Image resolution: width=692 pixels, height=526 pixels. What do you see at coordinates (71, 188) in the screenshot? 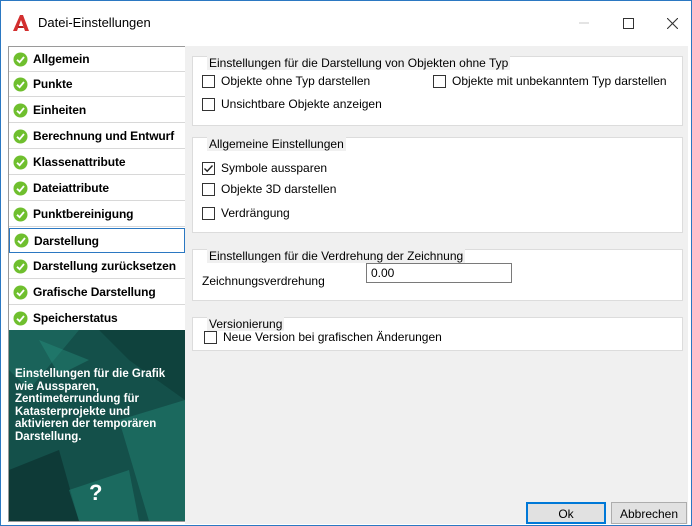
I see `sidebar-item-label: Dateiattribute` at bounding box center [71, 188].